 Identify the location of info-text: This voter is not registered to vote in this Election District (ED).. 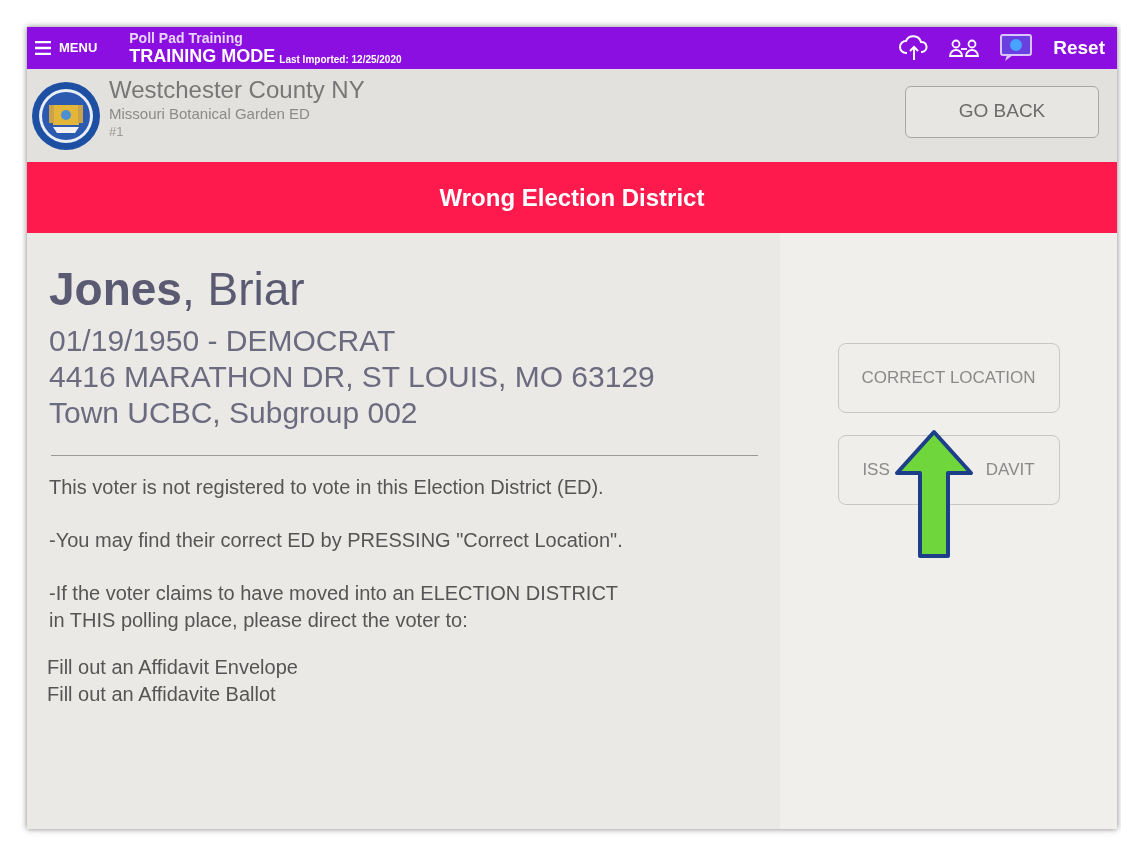
(327, 487).